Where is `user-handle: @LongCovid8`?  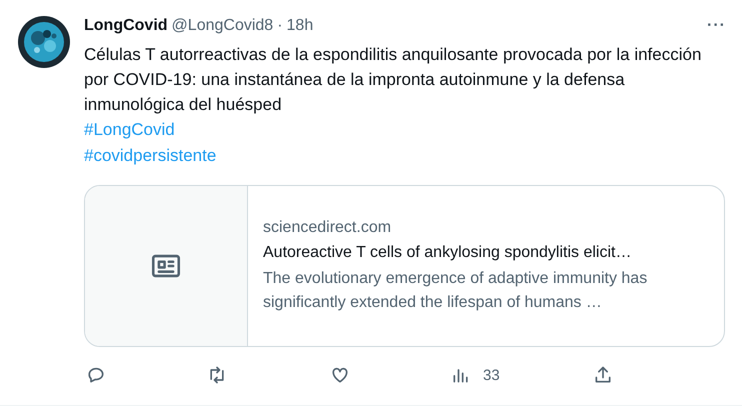
user-handle: @LongCovid8 is located at coordinates (223, 26).